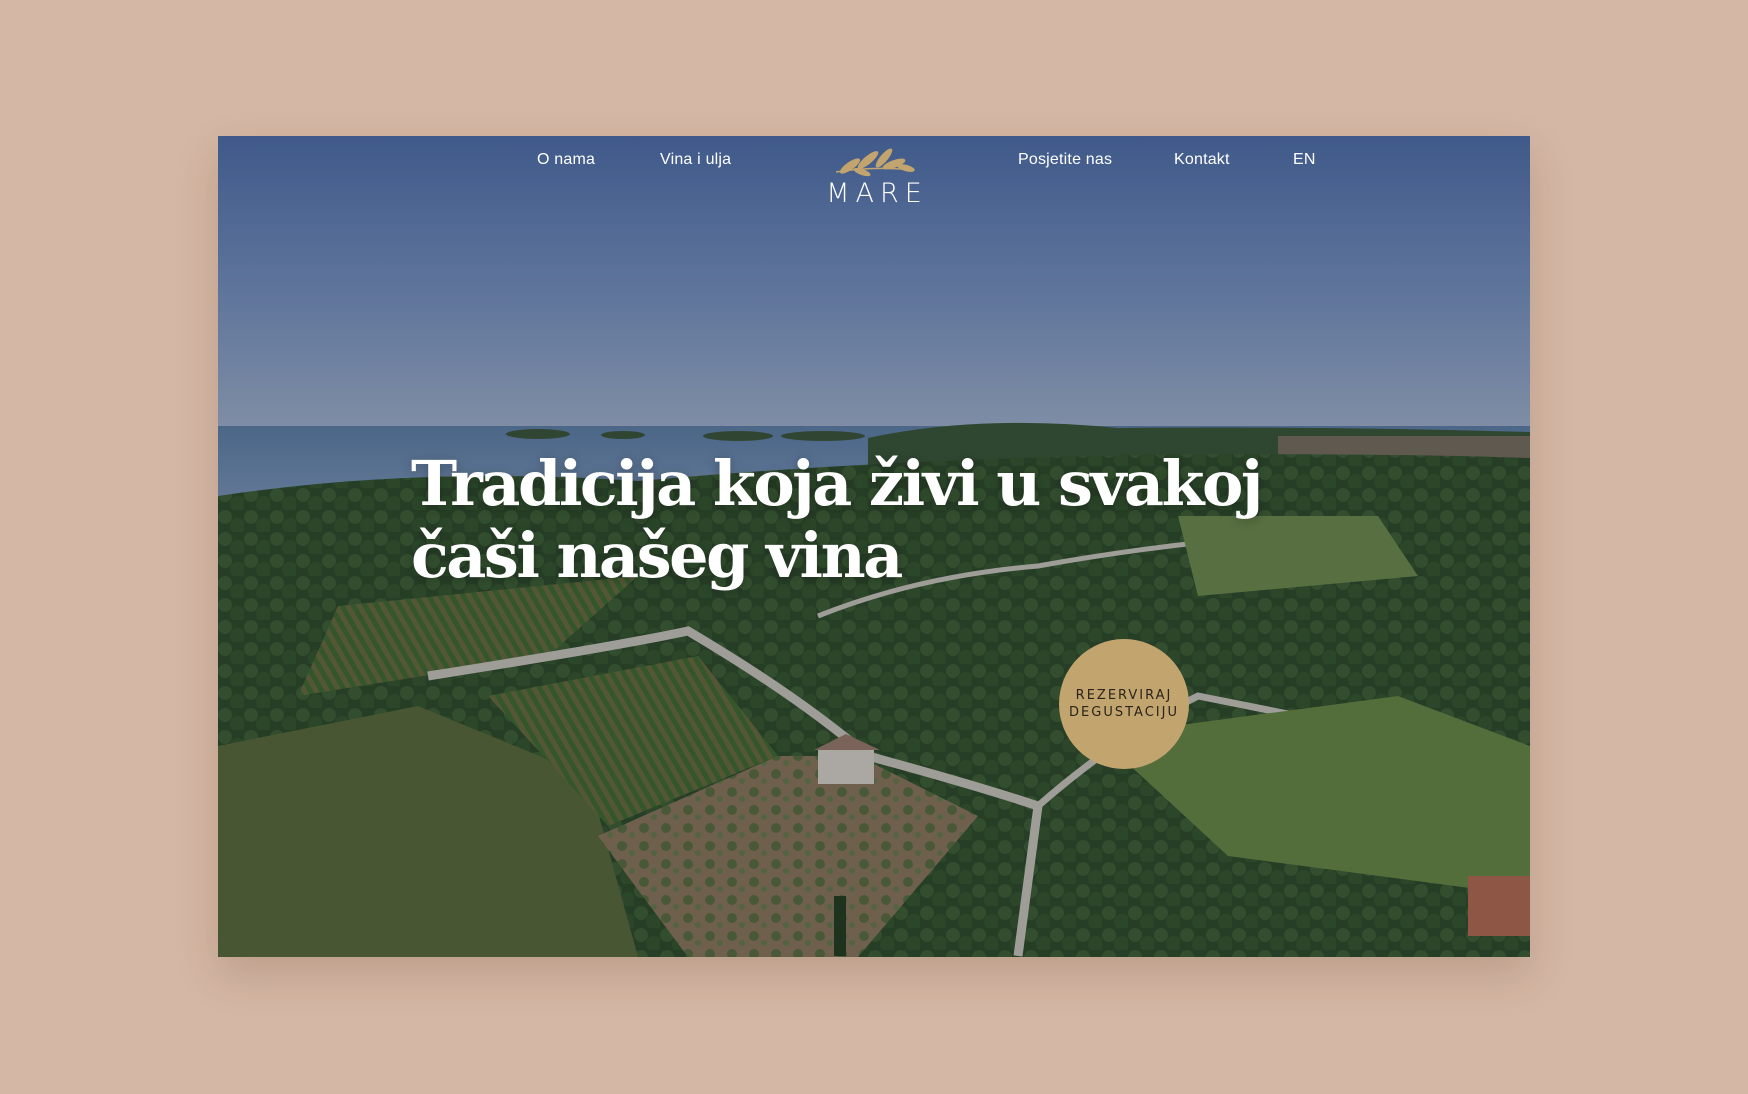 The width and height of the screenshot is (1748, 1094). I want to click on language-switch-en: EN, so click(1304, 160).